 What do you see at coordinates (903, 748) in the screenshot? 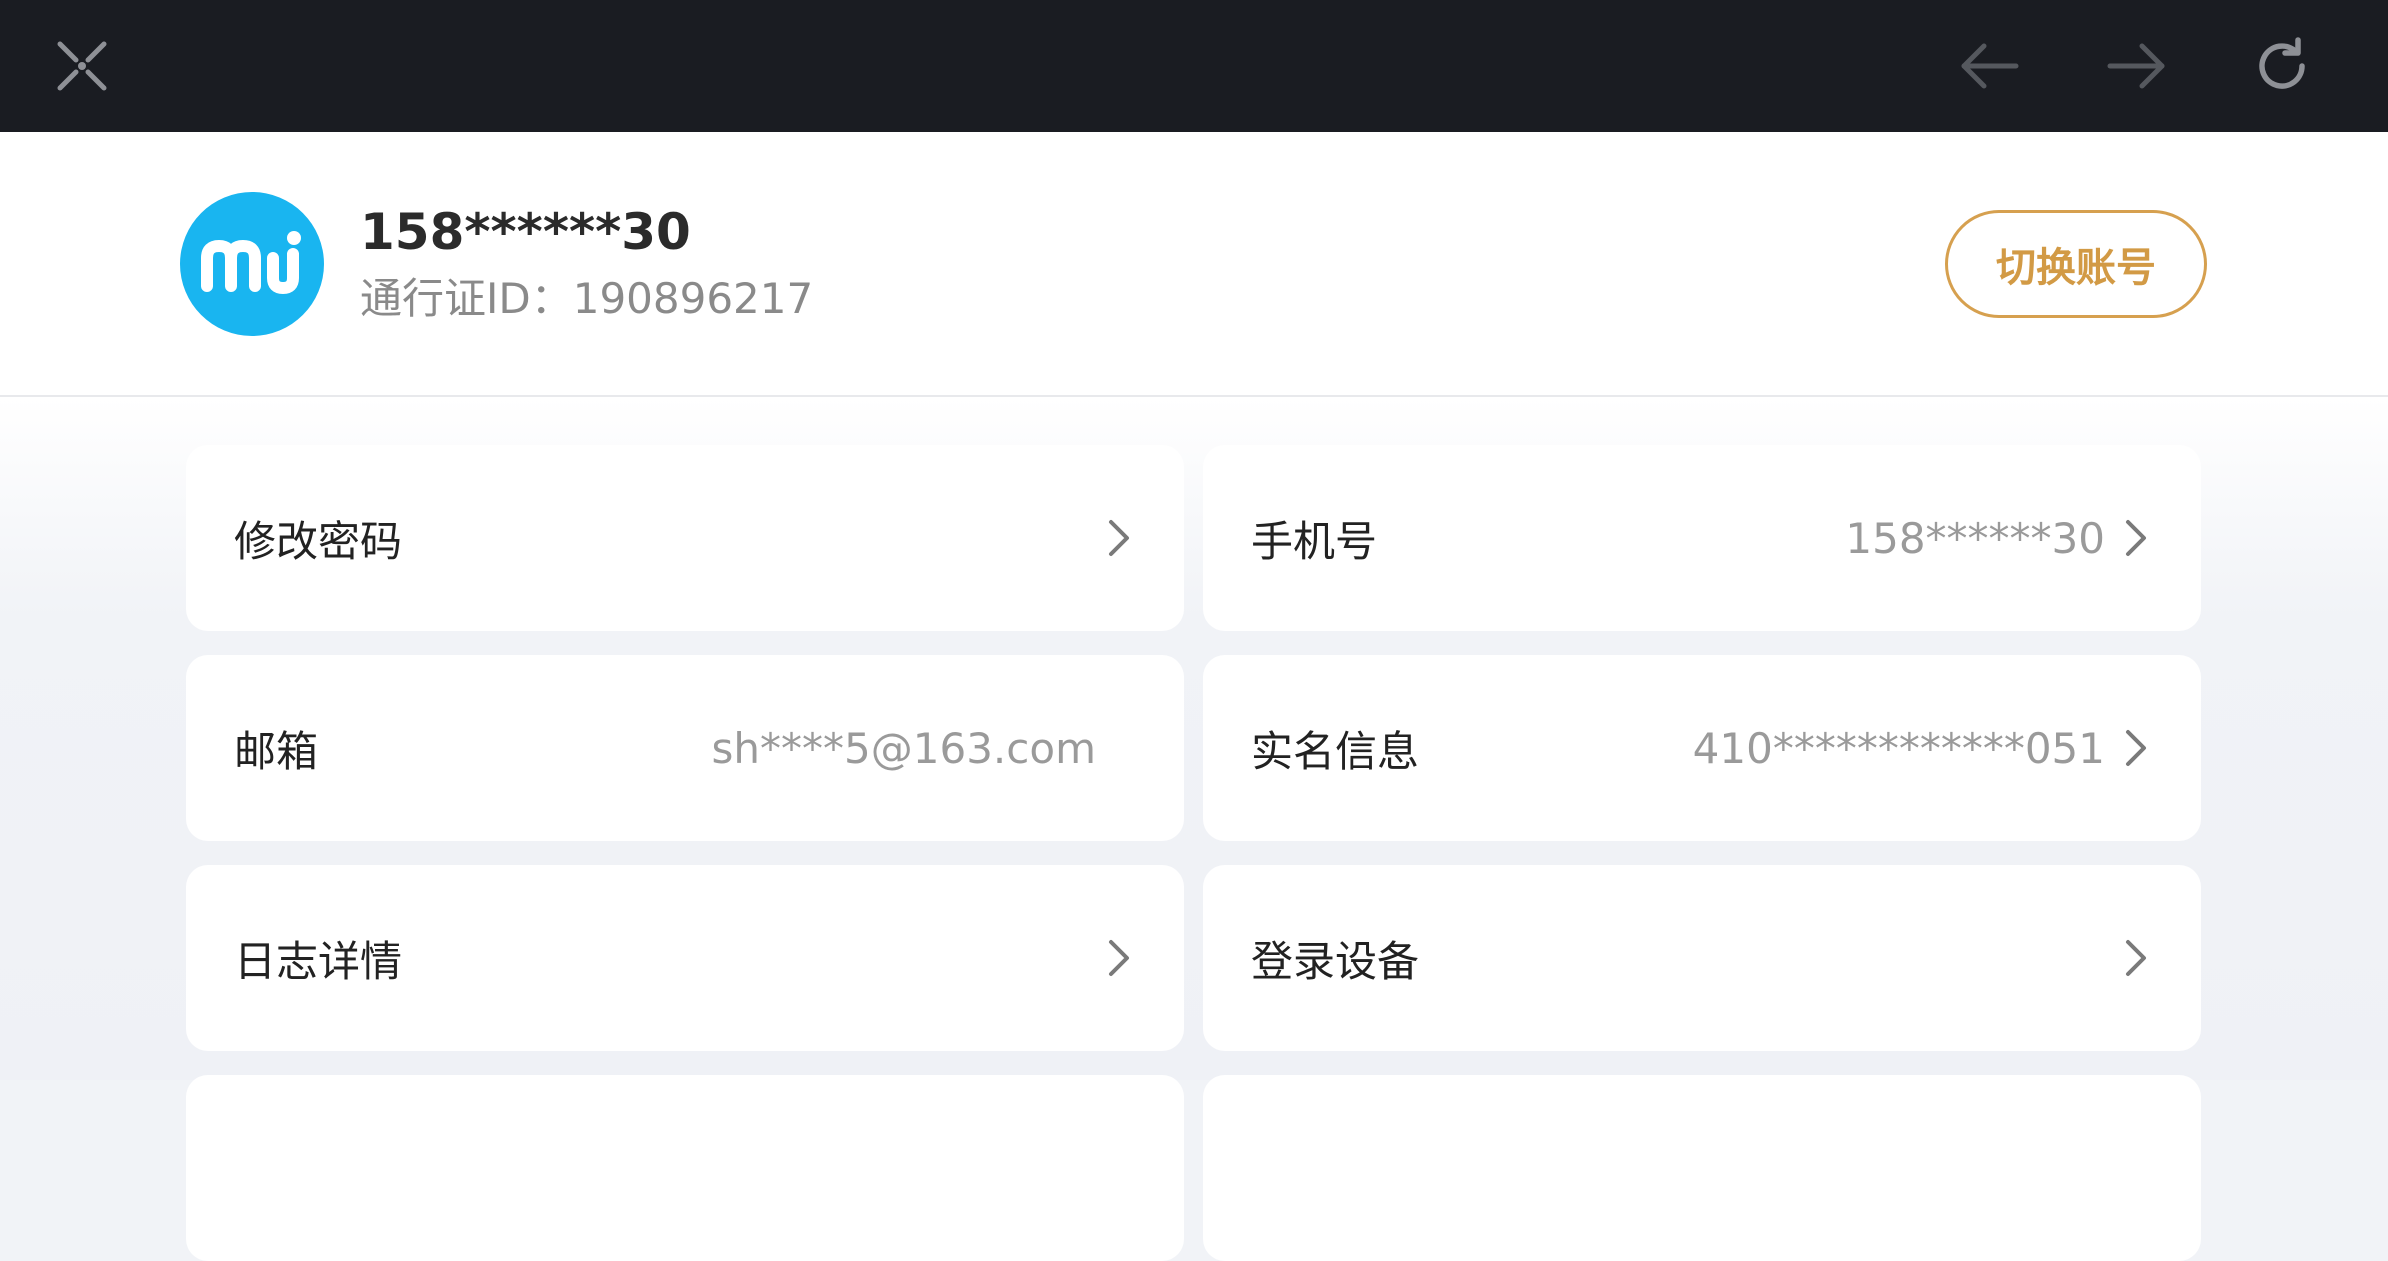
I see `item-value: sh****5@163.com` at bounding box center [903, 748].